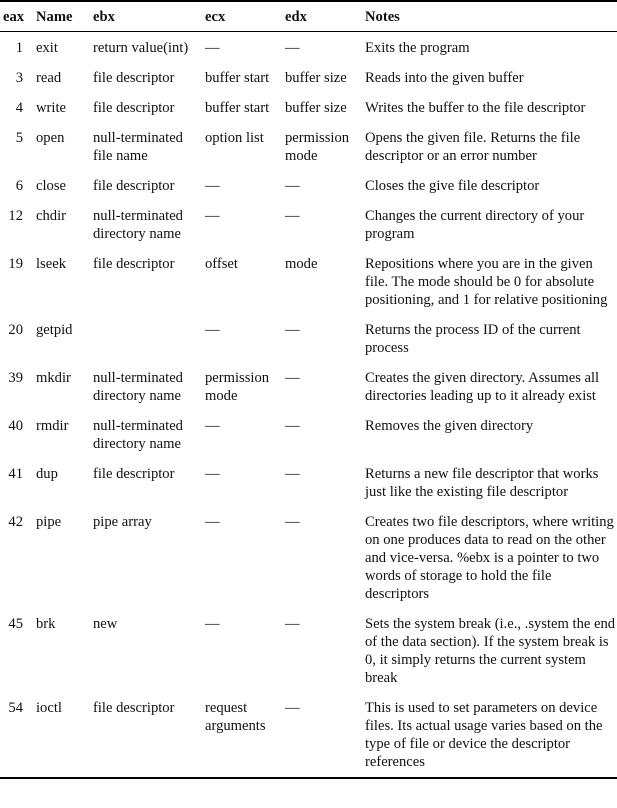 Image resolution: width=617 pixels, height=808 pixels. I want to click on cell-name: open, so click(50, 138).